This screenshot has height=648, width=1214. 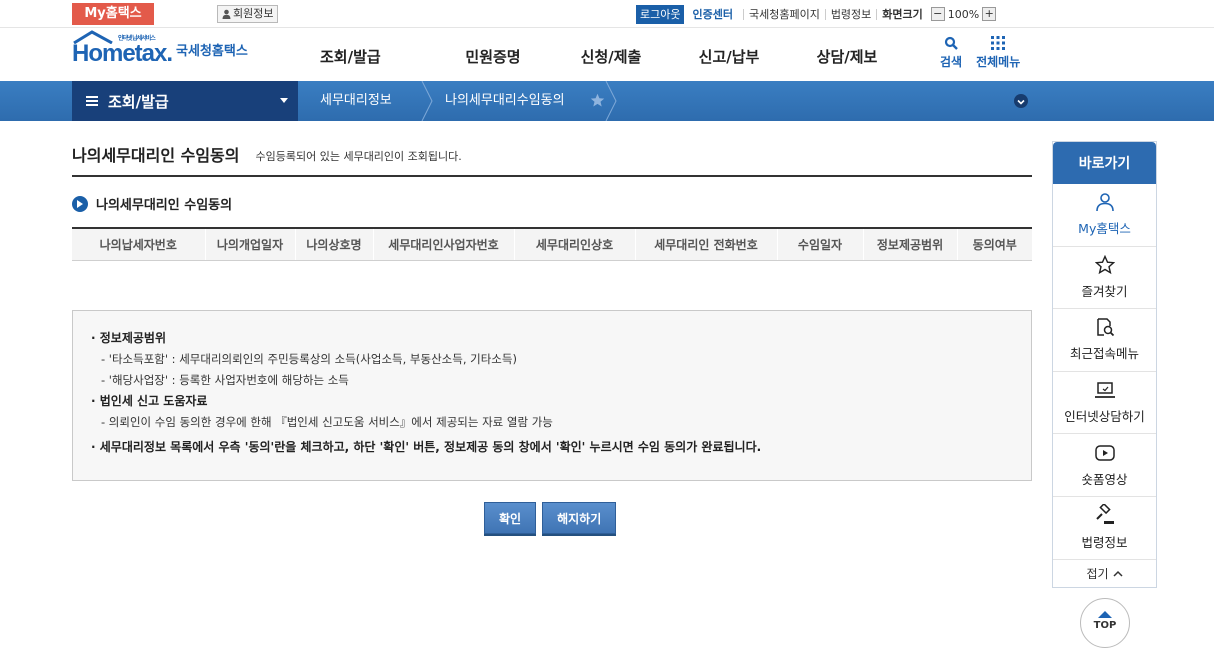 I want to click on nav-inquiry-issue: 조회/발급, so click(x=355, y=56).